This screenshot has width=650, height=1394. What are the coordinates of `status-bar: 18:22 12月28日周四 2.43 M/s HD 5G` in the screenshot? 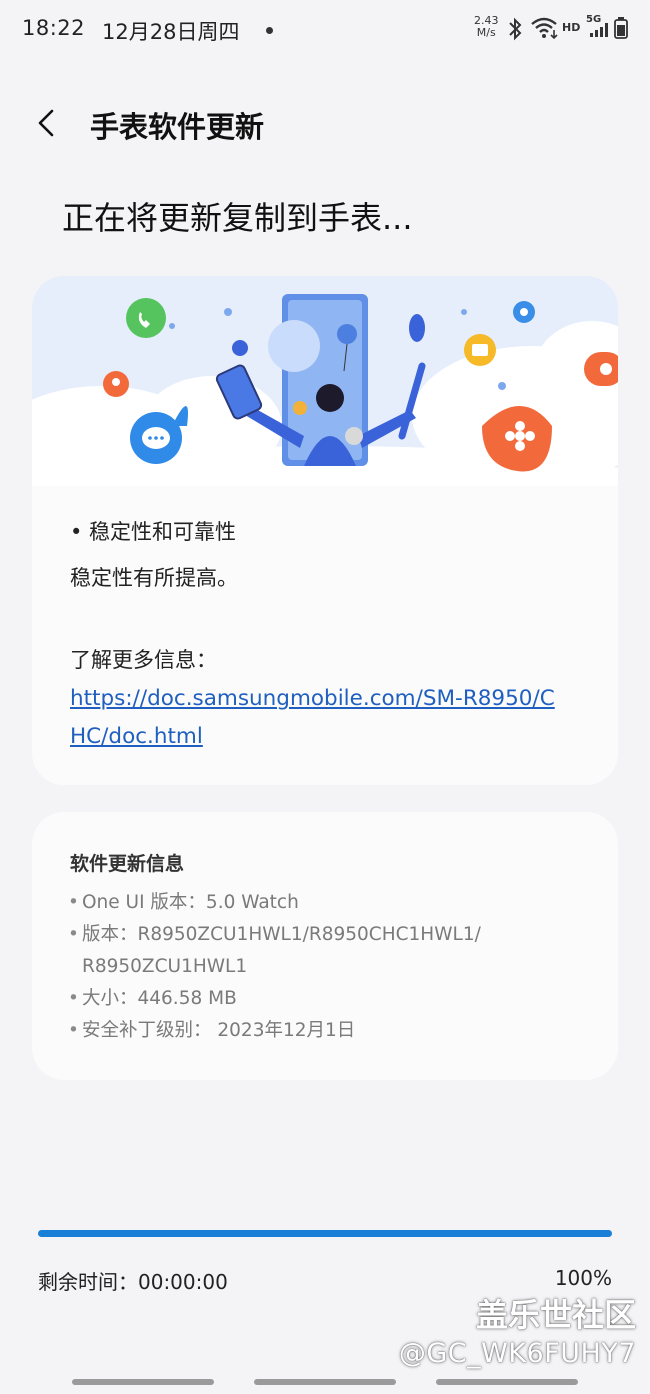 It's located at (325, 31).